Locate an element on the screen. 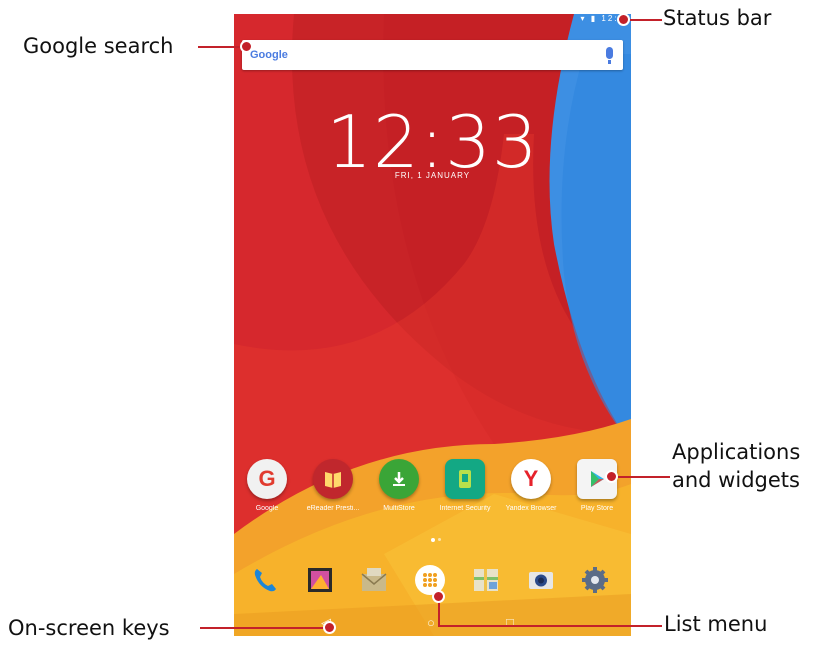 Image resolution: width=817 pixels, height=646 pixels. email-icon is located at coordinates (374, 579).